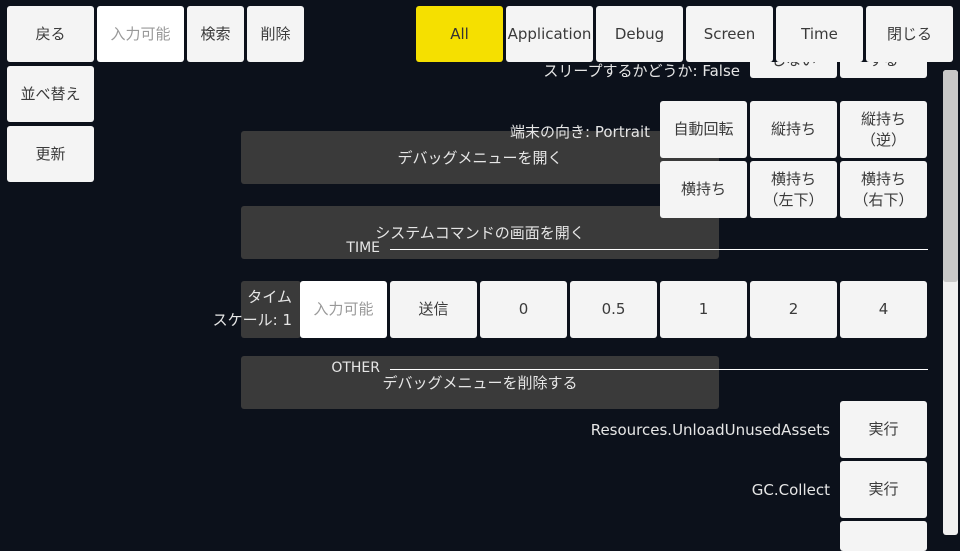  I want to click on orientation-label: 端末の向き: Portrait, so click(580, 132).